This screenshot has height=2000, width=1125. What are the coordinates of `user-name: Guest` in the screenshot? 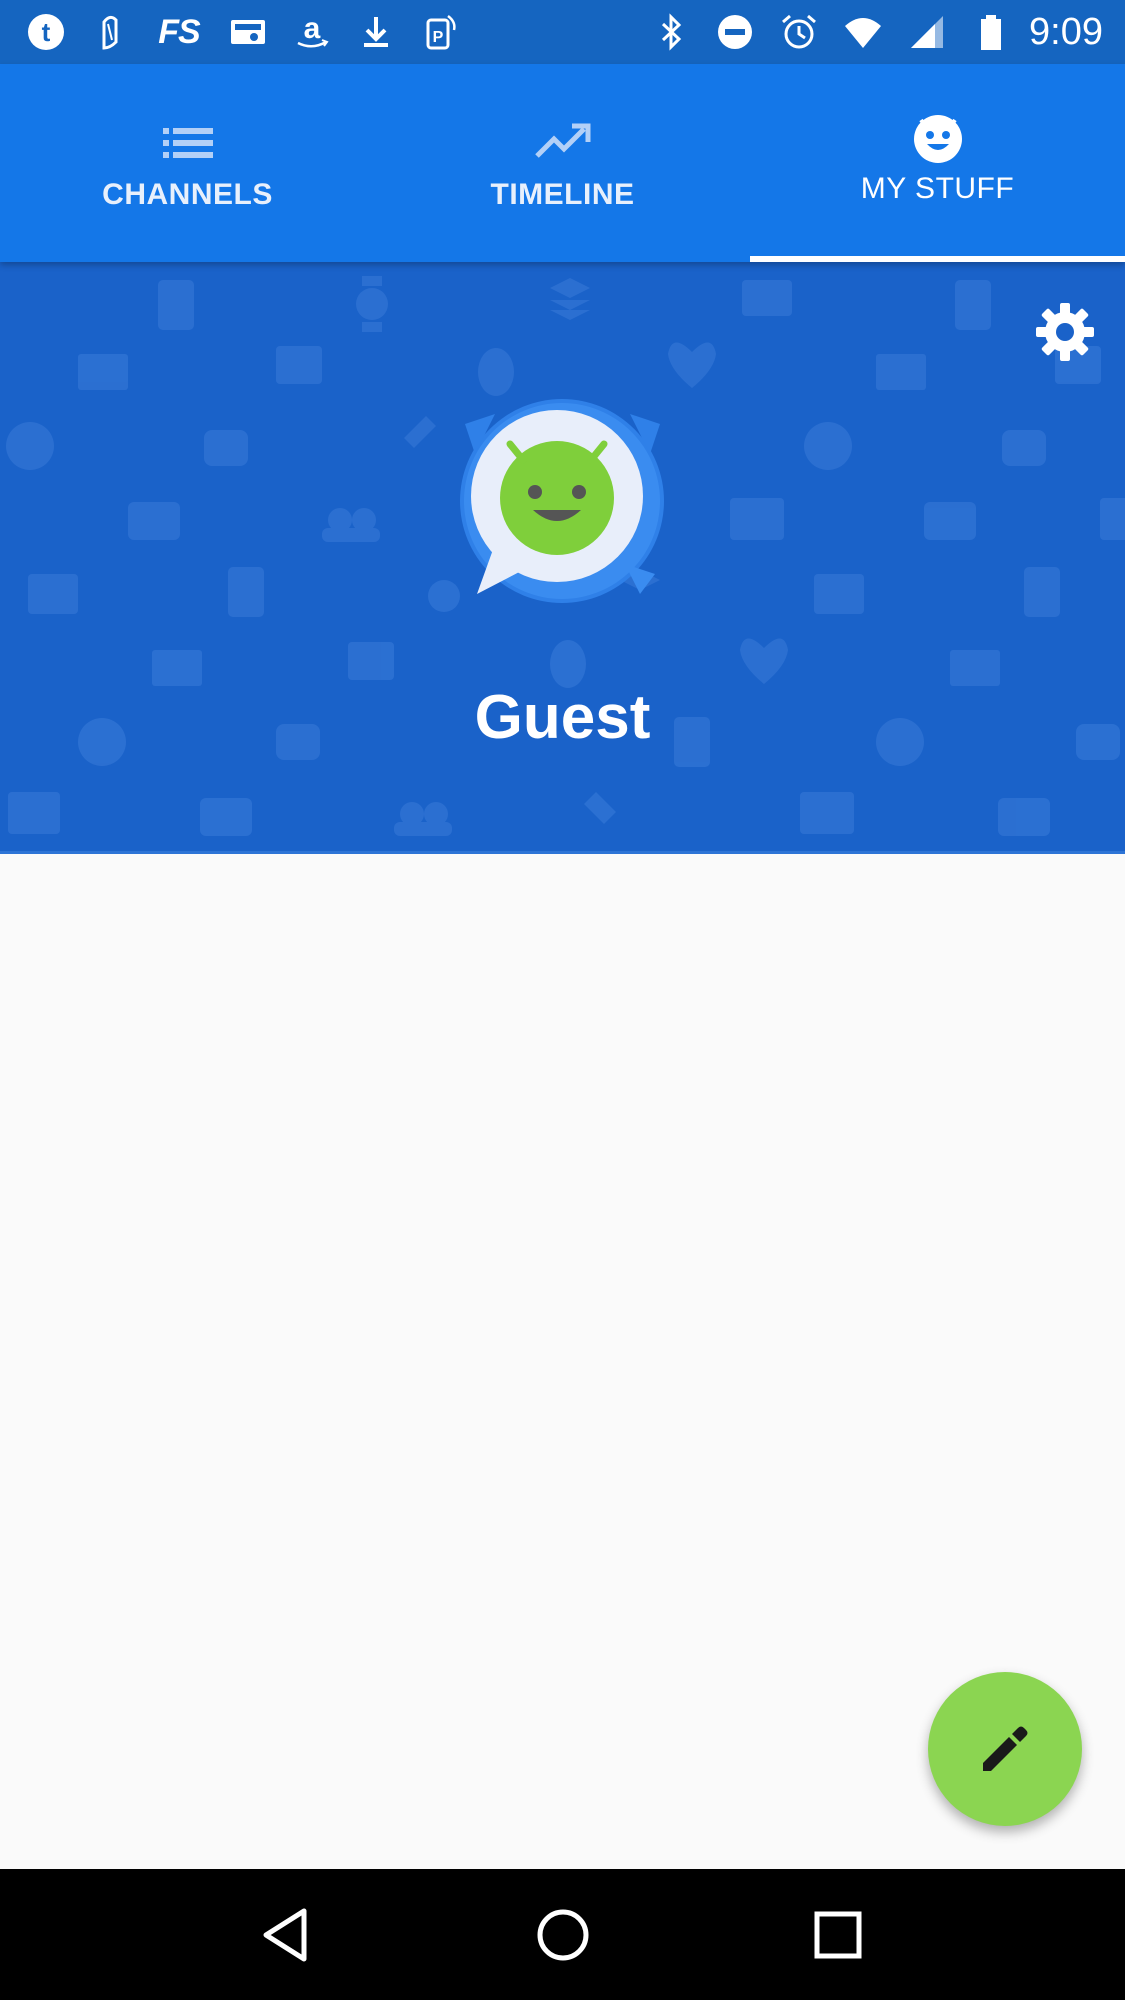 It's located at (562, 717).